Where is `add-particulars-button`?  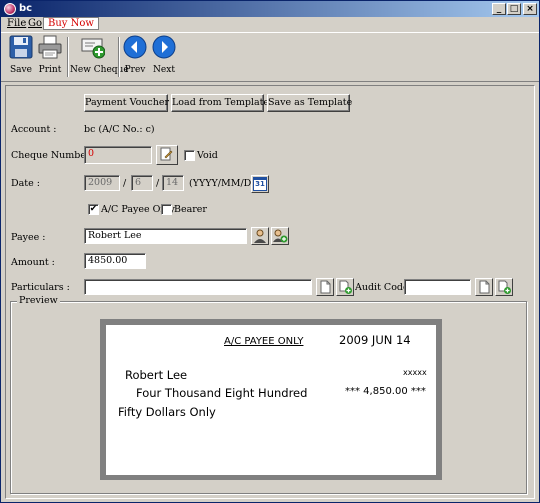
add-particulars-button is located at coordinates (345, 287).